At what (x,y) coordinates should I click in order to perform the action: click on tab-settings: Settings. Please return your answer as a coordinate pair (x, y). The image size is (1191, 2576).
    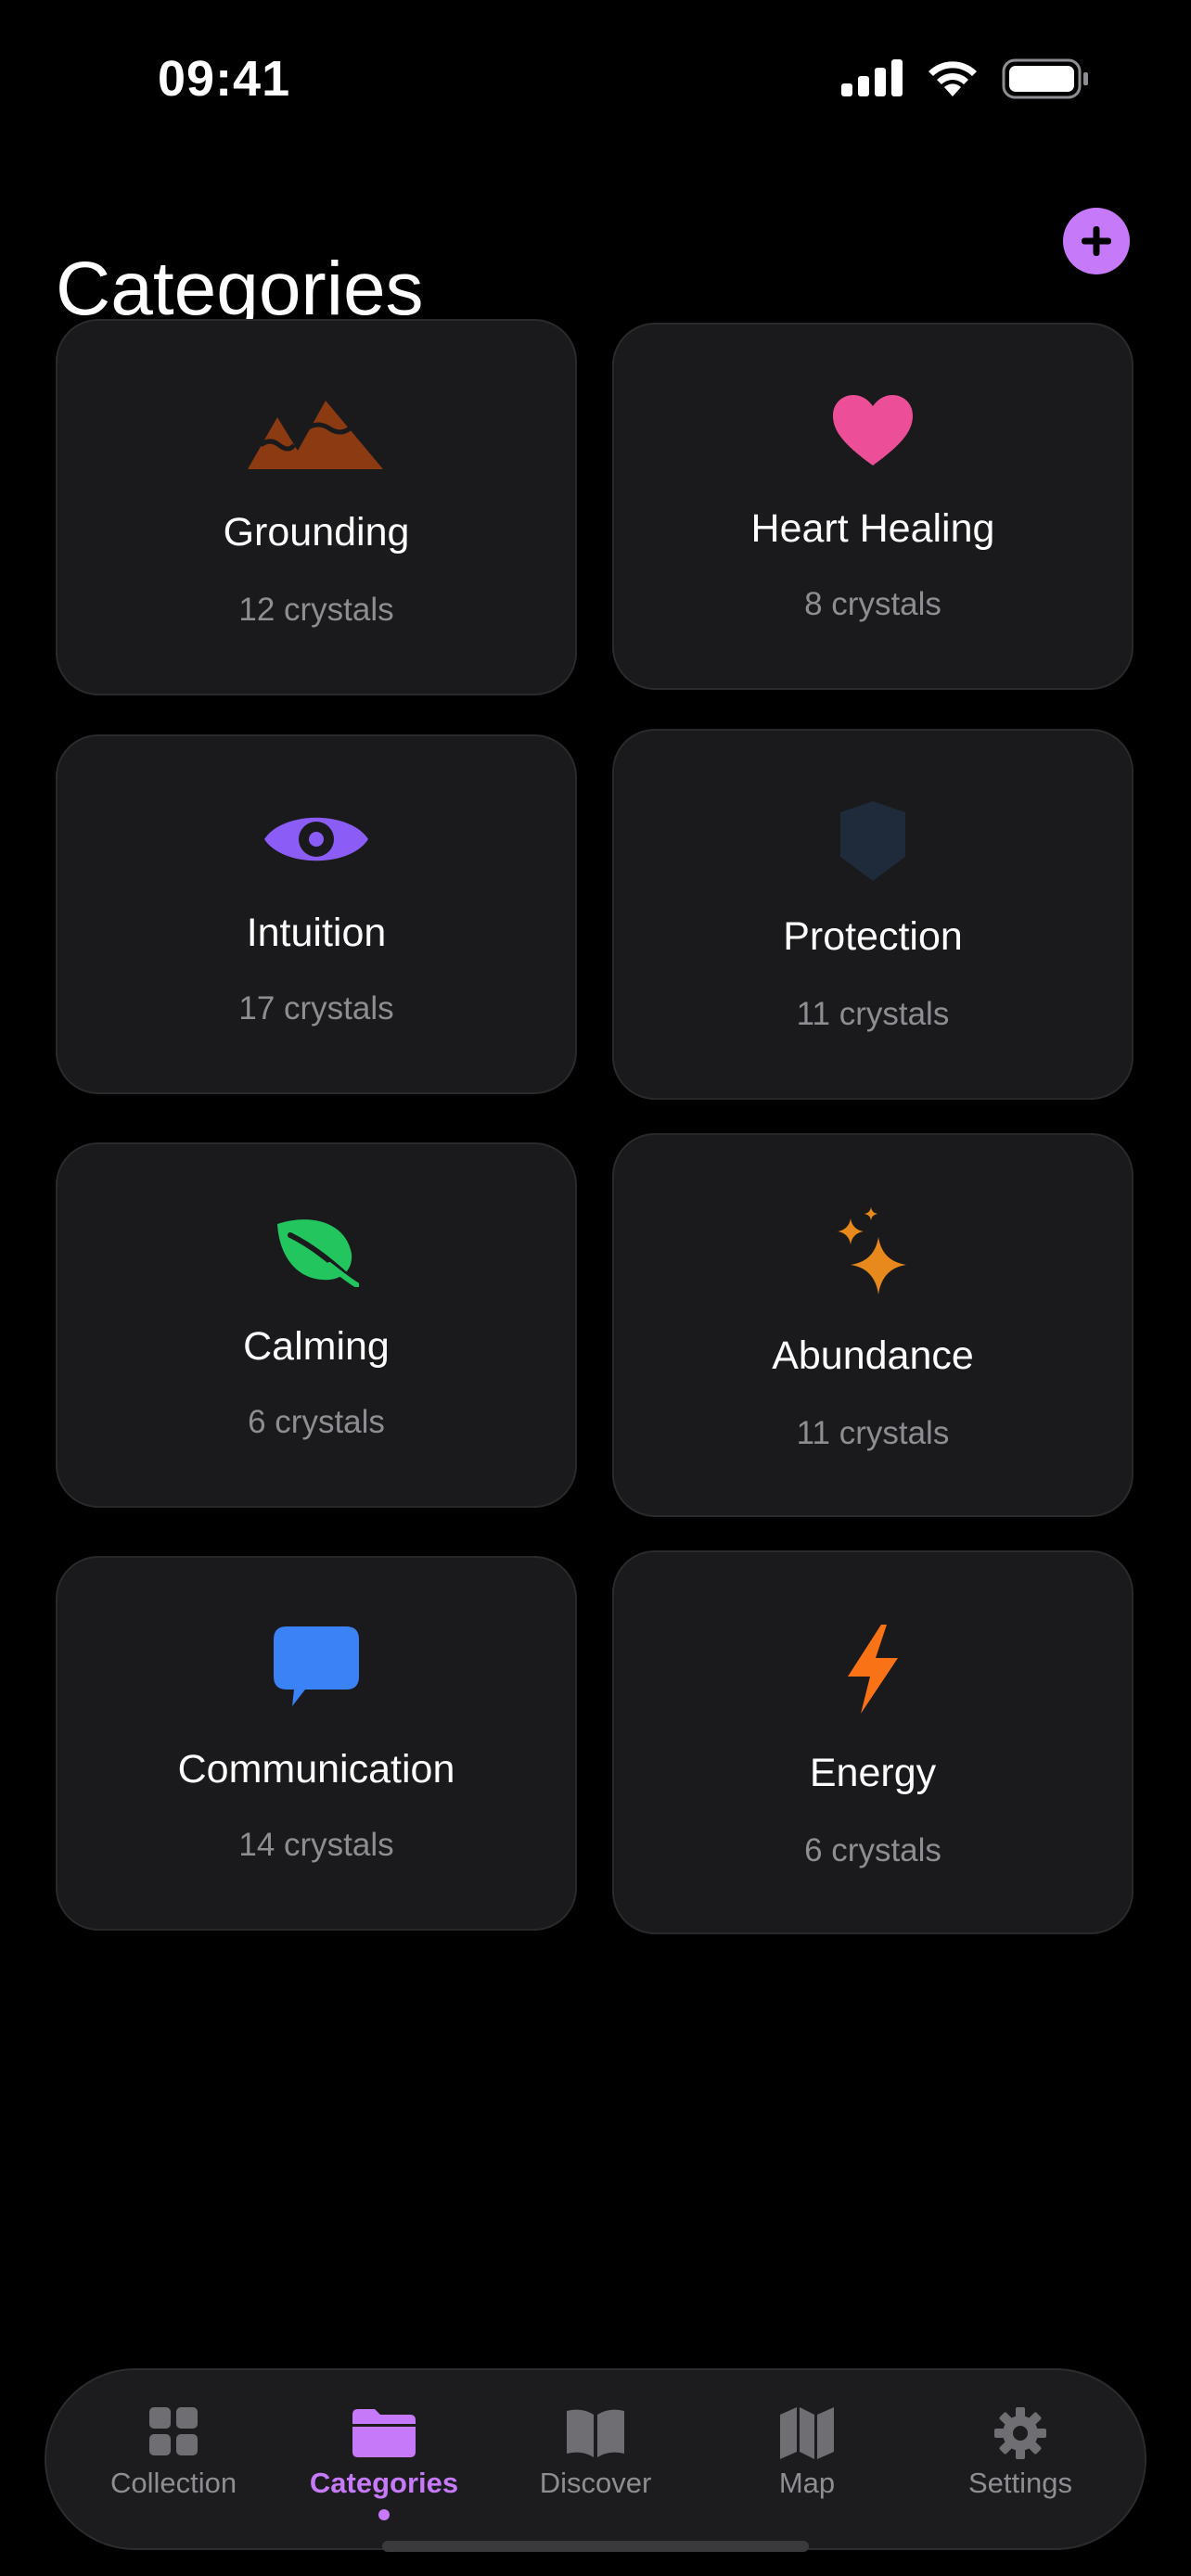
    Looking at the image, I should click on (1021, 2461).